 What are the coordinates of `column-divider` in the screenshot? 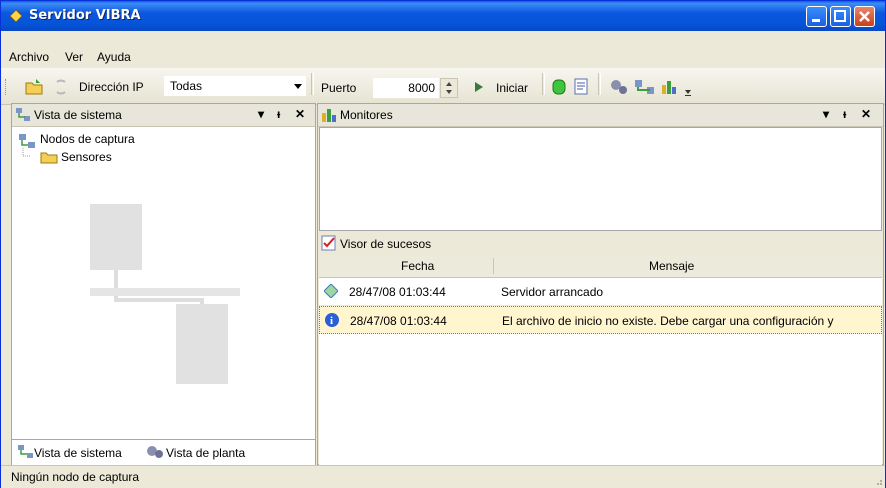 It's located at (493, 266).